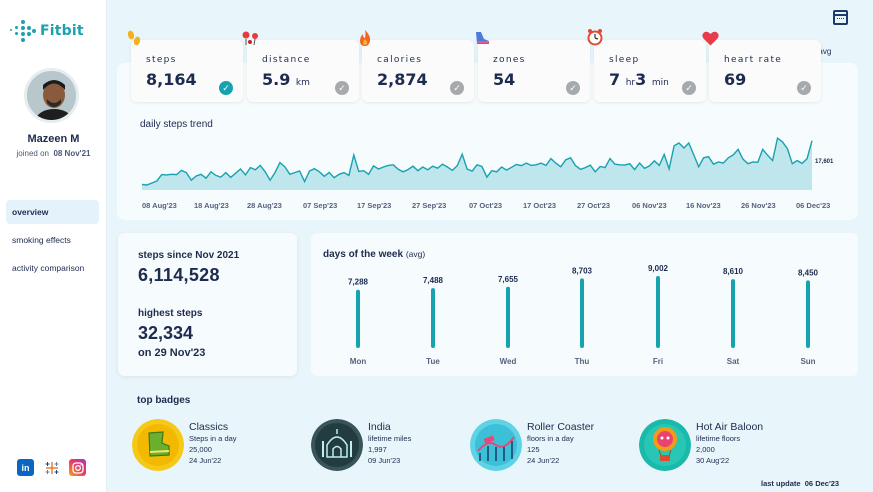  Describe the element at coordinates (400, 60) in the screenshot. I see `stat-label: calories` at that location.